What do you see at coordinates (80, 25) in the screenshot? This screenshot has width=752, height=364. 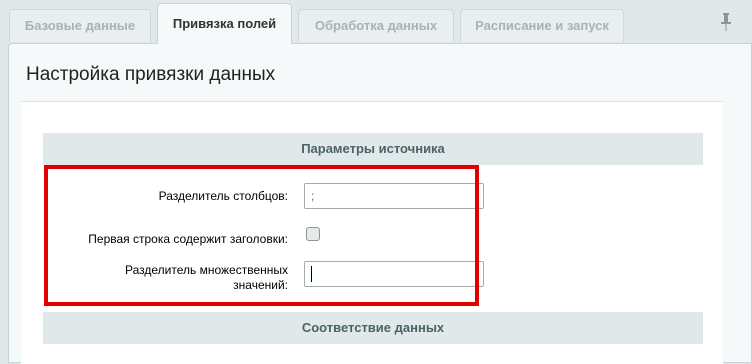 I see `tab-basic-data: Базовые данные` at bounding box center [80, 25].